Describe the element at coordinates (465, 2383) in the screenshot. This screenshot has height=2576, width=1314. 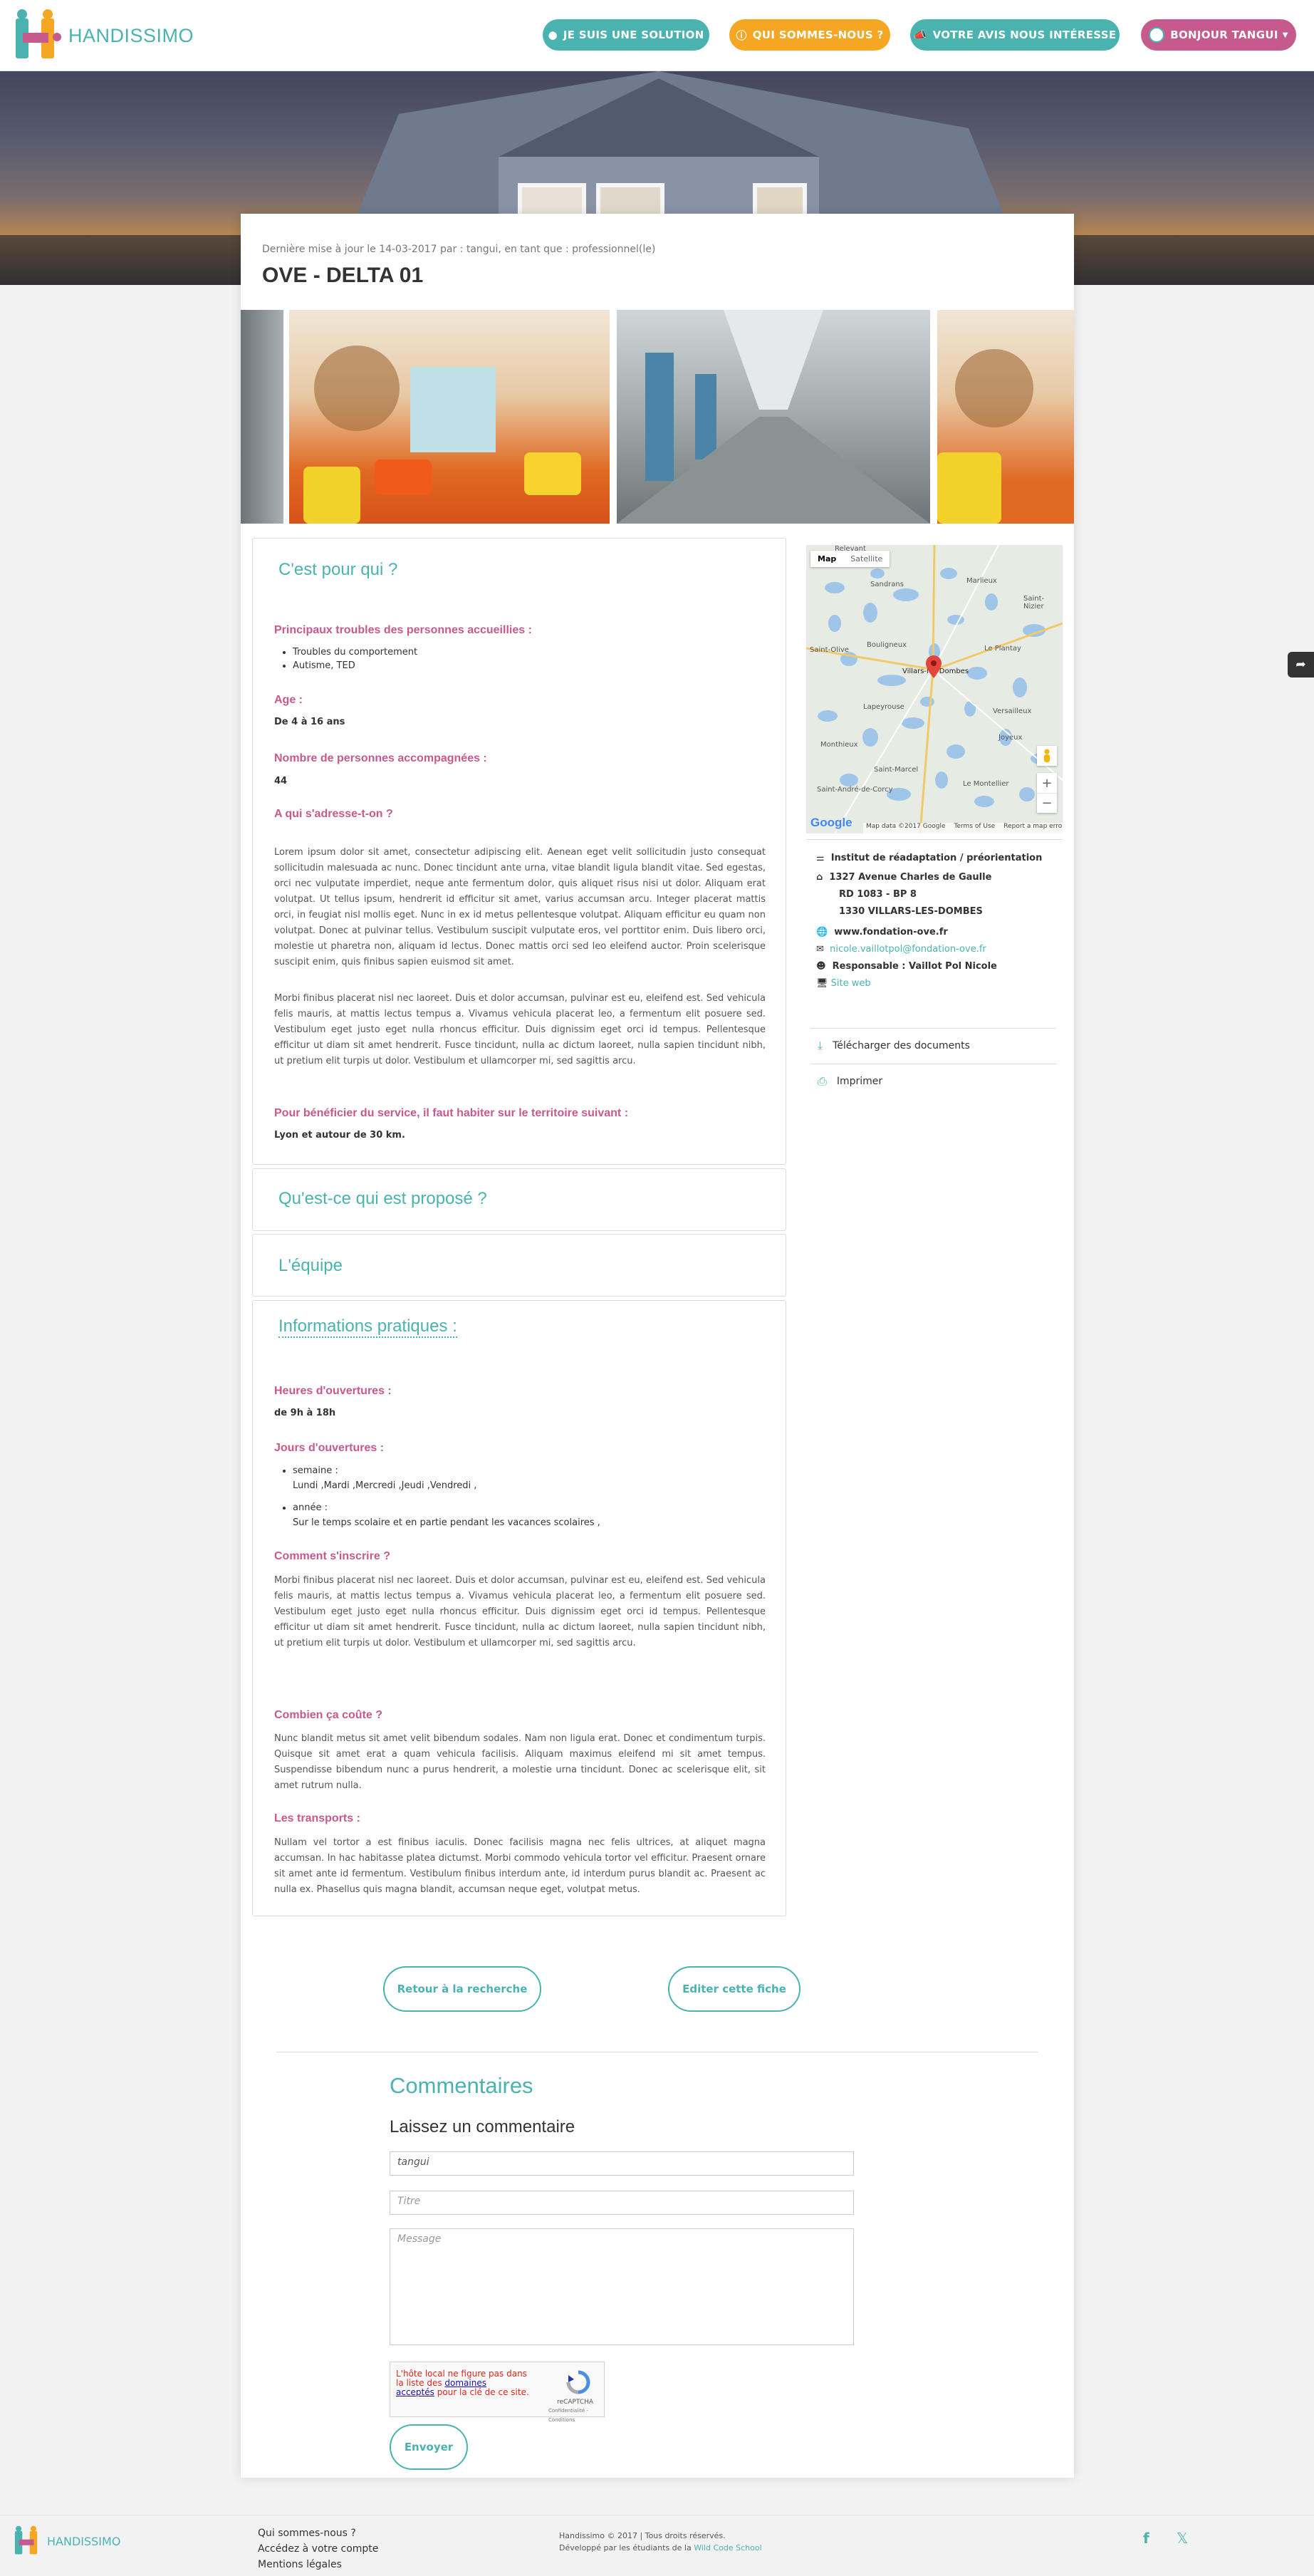
I see `captcha-domains-link: domaines` at that location.